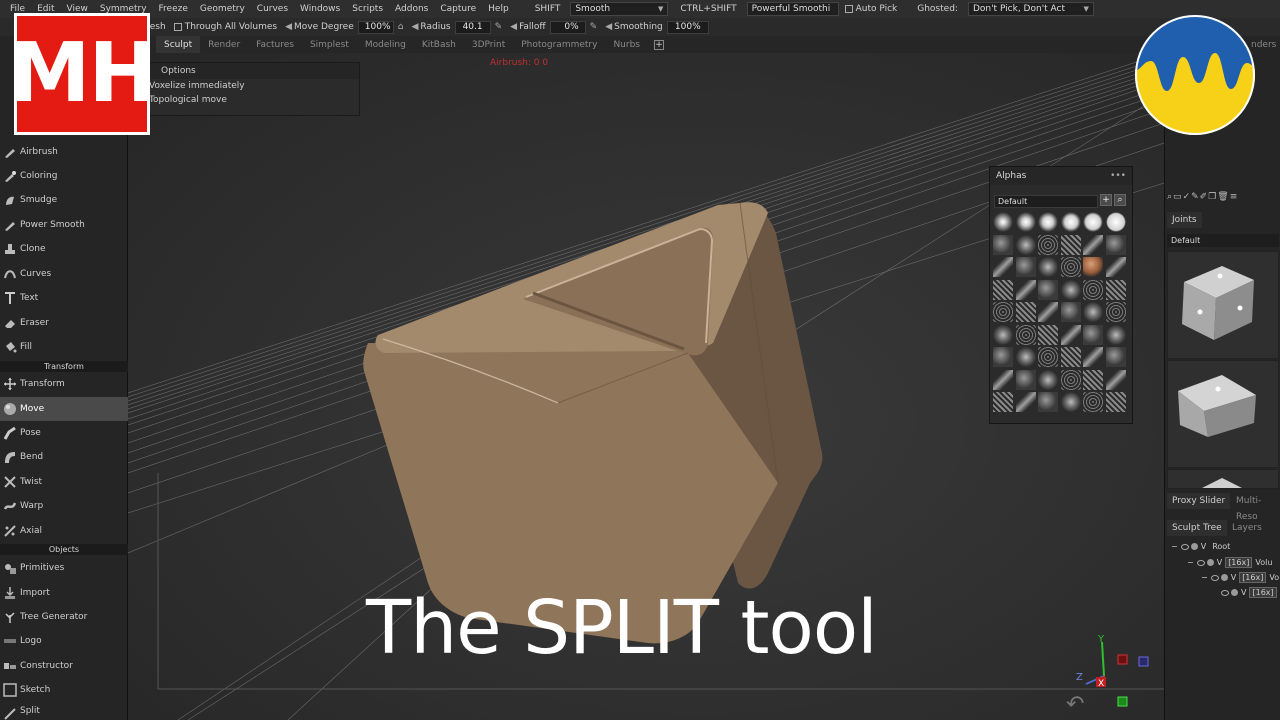 The height and width of the screenshot is (720, 1280). What do you see at coordinates (64, 298) in the screenshot?
I see `tool-text: Text` at bounding box center [64, 298].